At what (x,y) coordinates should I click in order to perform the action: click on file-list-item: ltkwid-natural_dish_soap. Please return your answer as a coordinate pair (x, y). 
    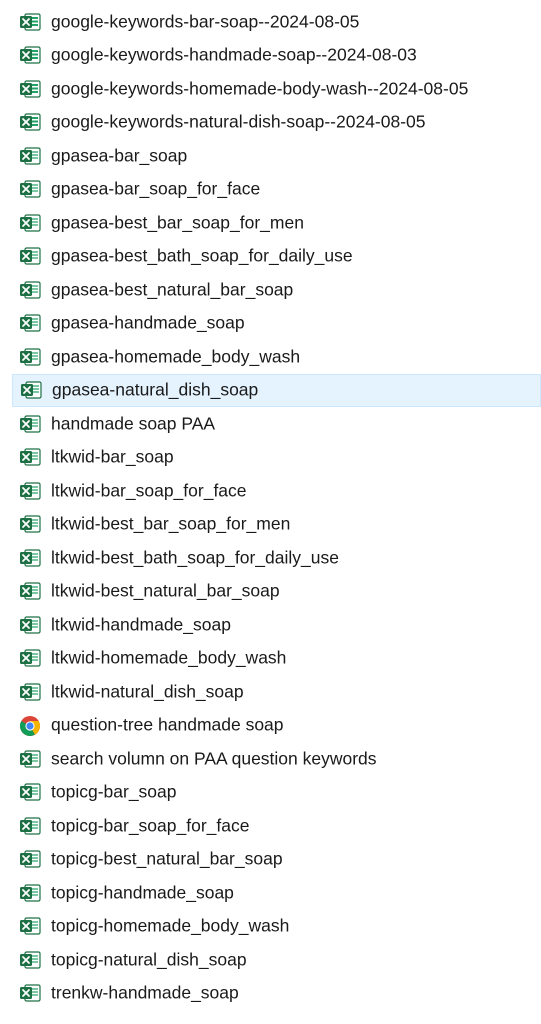
    Looking at the image, I should click on (276, 691).